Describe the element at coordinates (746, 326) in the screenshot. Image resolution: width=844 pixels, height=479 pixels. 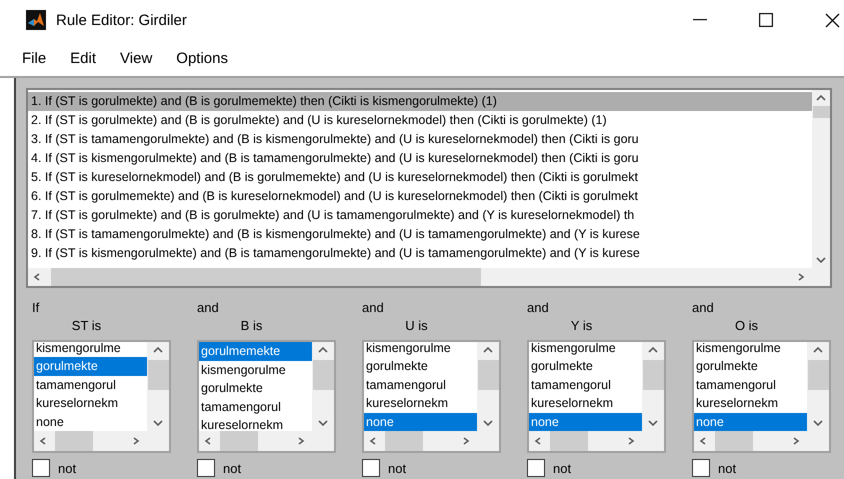
I see `variable-label: O is` at that location.